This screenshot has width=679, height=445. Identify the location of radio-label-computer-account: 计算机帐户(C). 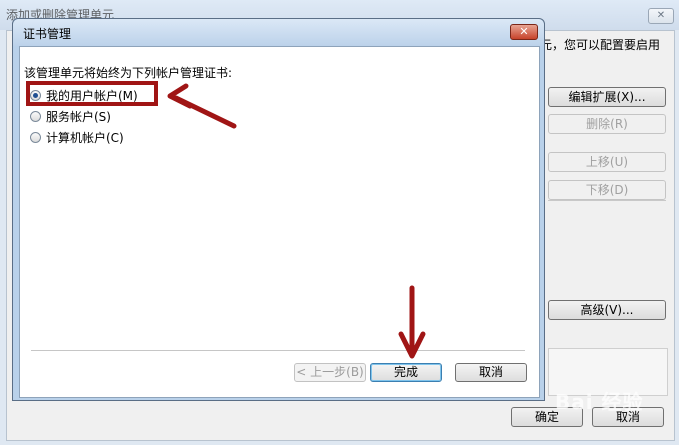
(85, 137).